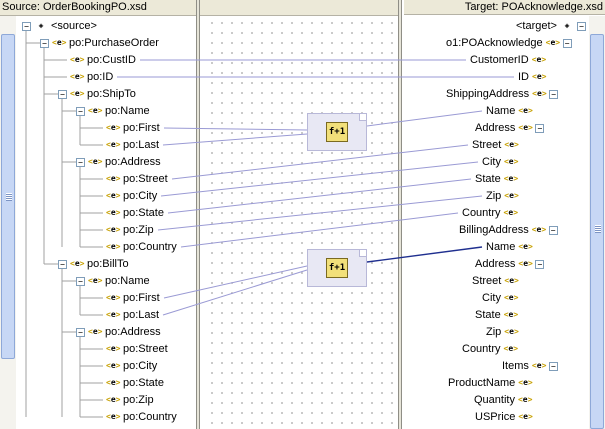 The width and height of the screenshot is (605, 429). I want to click on target-node-ship-street: Street <e>, so click(501, 145).